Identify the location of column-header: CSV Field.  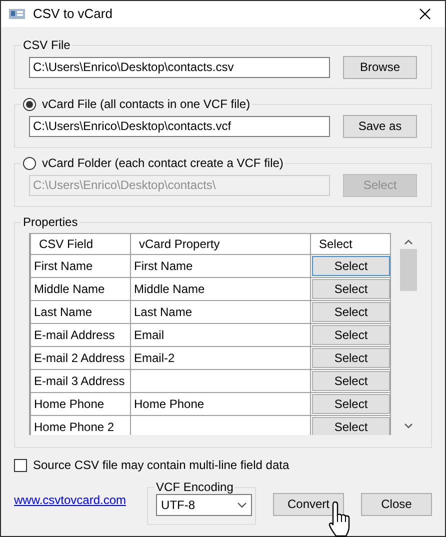
(80, 244).